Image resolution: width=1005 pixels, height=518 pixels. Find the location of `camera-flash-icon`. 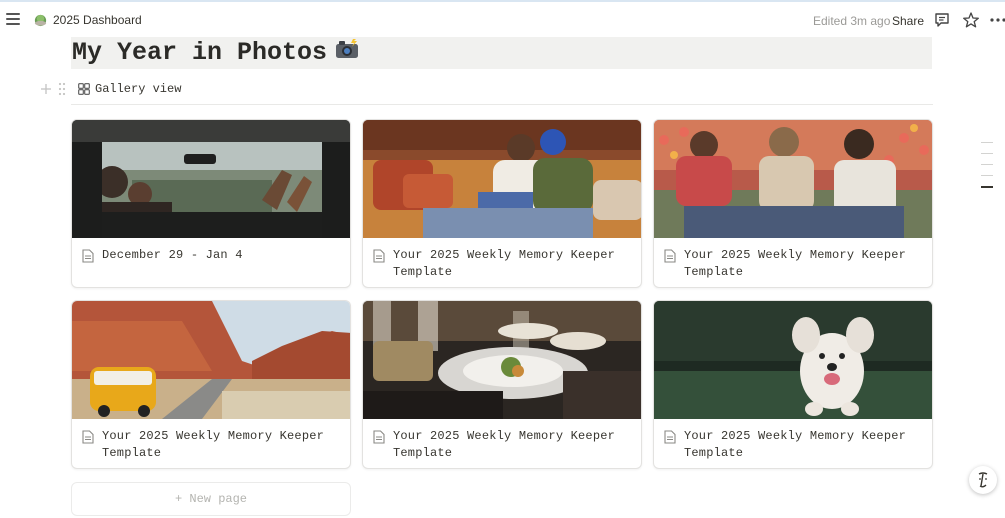

camera-flash-icon is located at coordinates (347, 49).